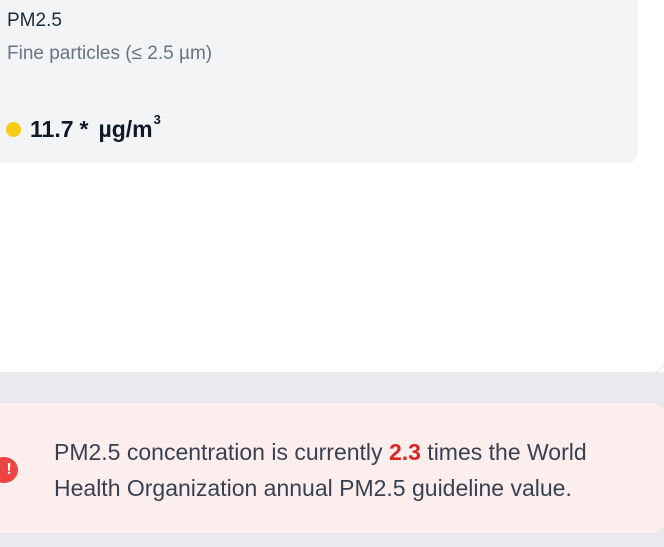 This screenshot has width=664, height=547. What do you see at coordinates (404, 452) in the screenshot?
I see `alert-ratio-value: 2.3` at bounding box center [404, 452].